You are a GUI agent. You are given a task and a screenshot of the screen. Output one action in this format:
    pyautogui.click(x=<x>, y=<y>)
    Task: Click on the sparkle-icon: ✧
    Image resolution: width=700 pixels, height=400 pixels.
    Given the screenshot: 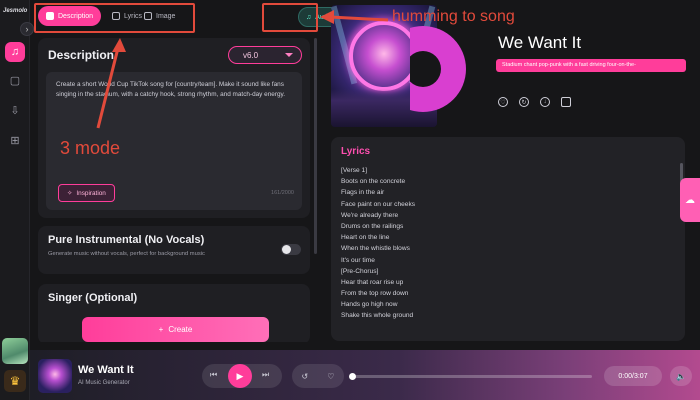 What is the action you would take?
    pyautogui.click(x=70, y=193)
    